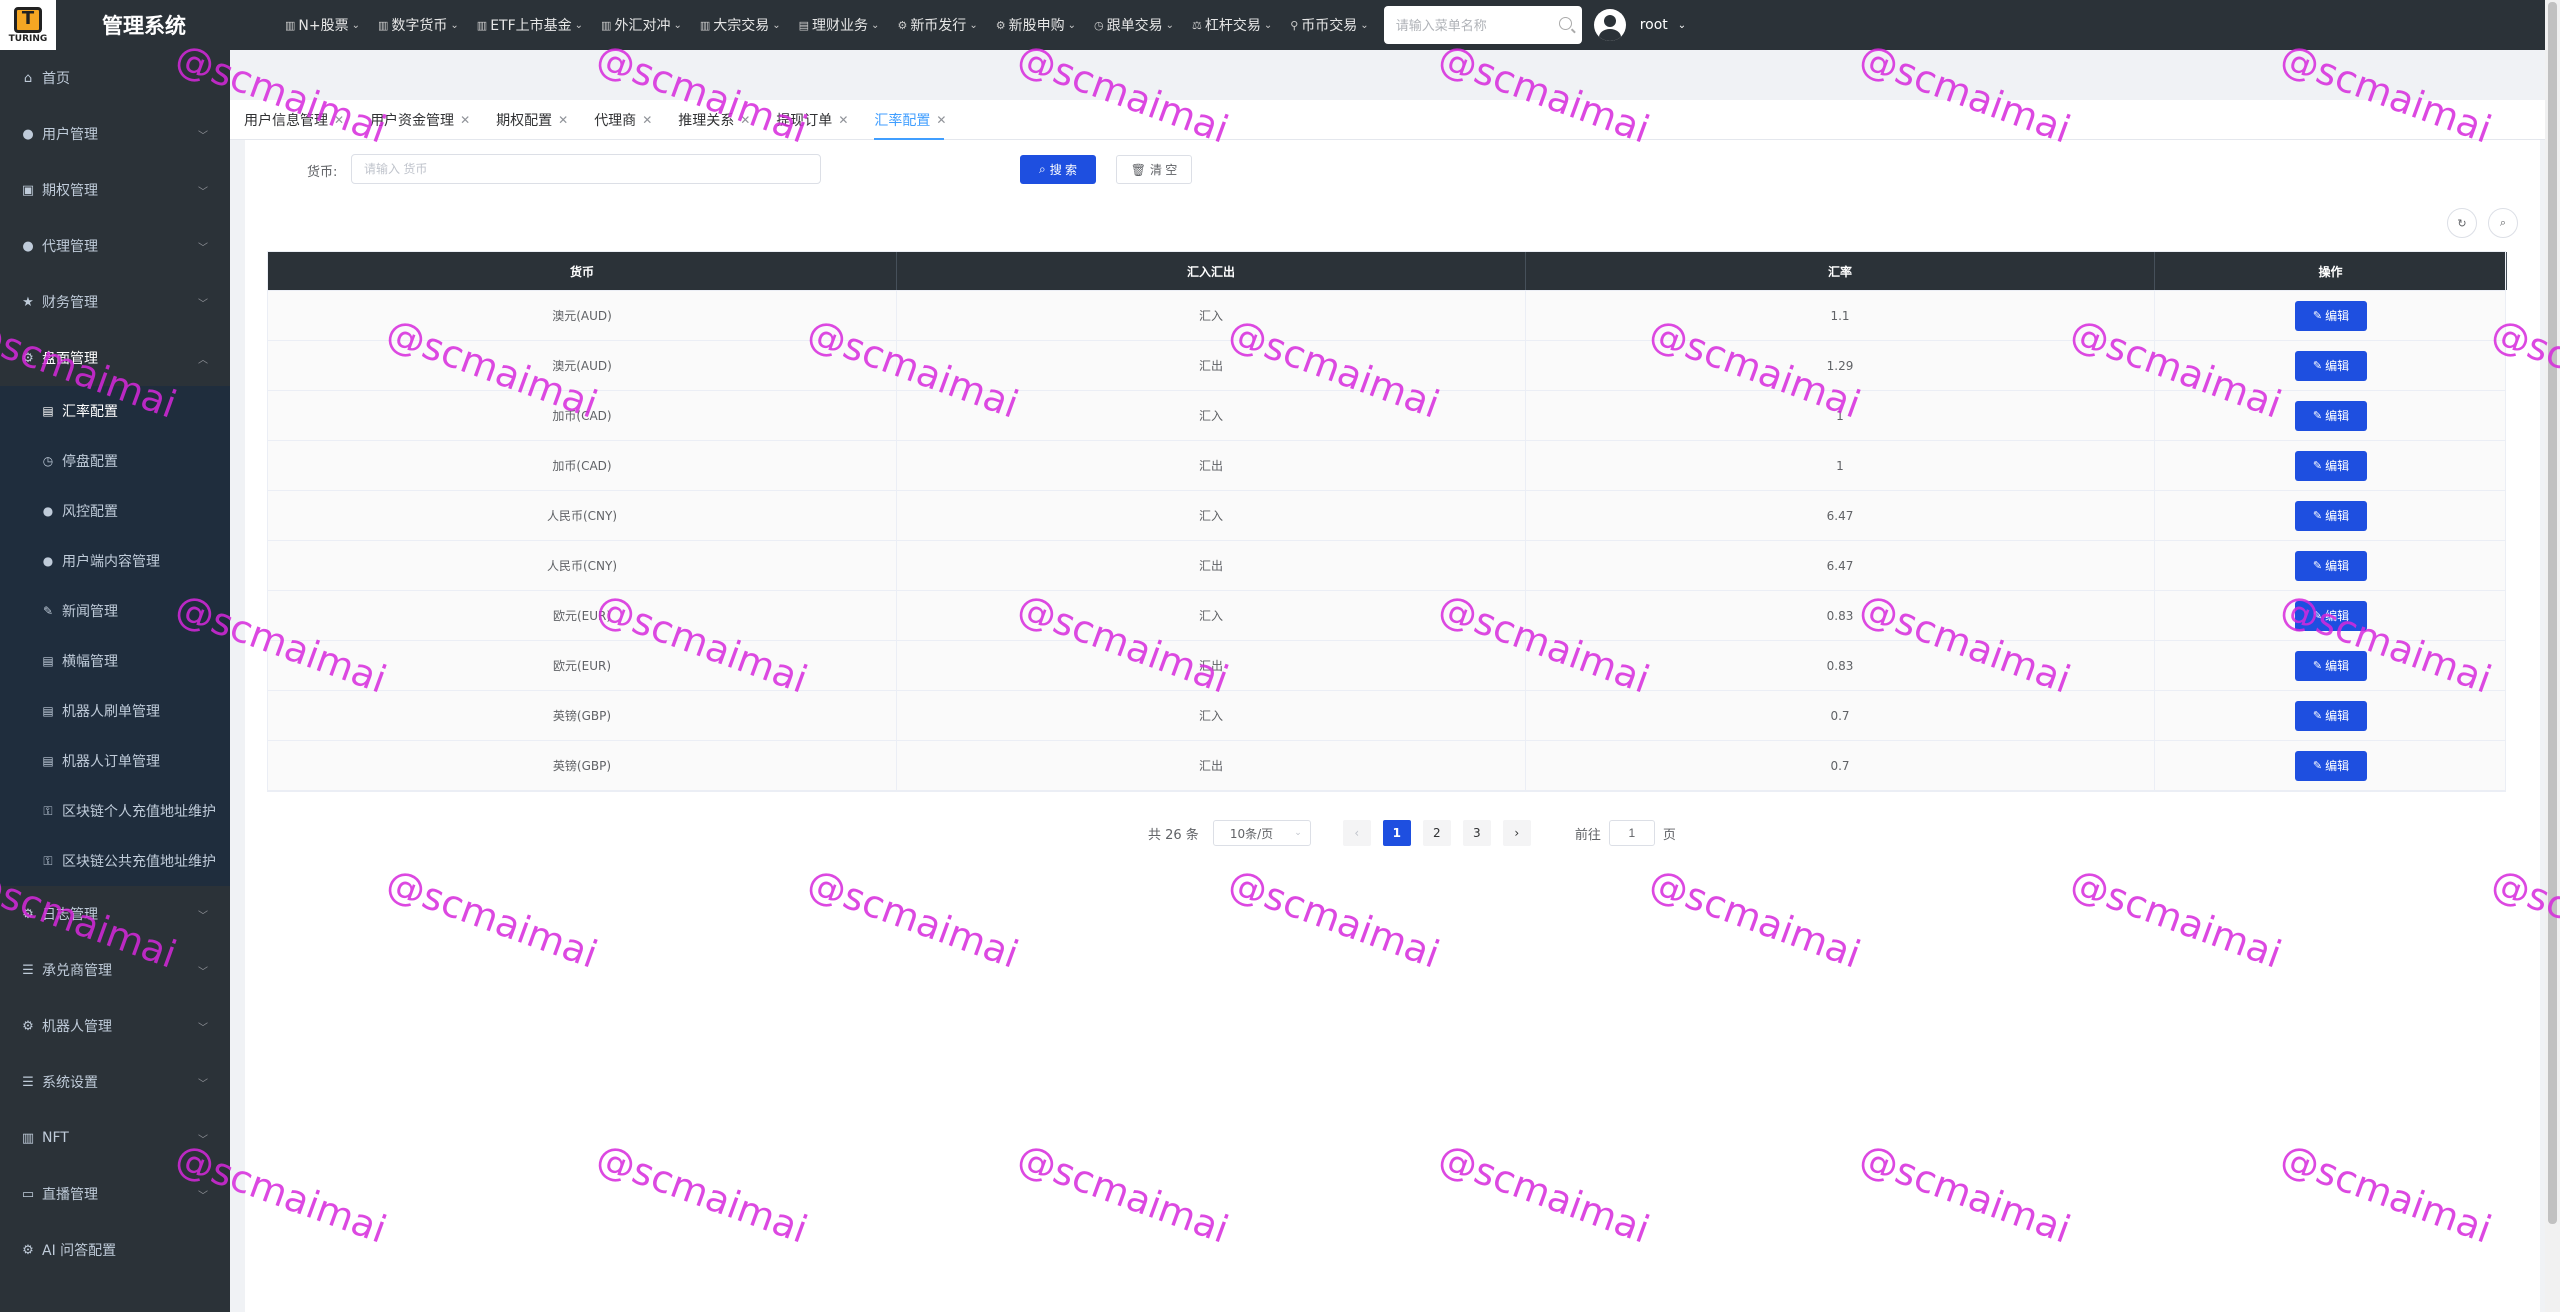 This screenshot has width=2560, height=1312. Describe the element at coordinates (115, 970) in the screenshot. I see `sidebar-item-b1: ☰ 承兑商管理 ﹀` at that location.